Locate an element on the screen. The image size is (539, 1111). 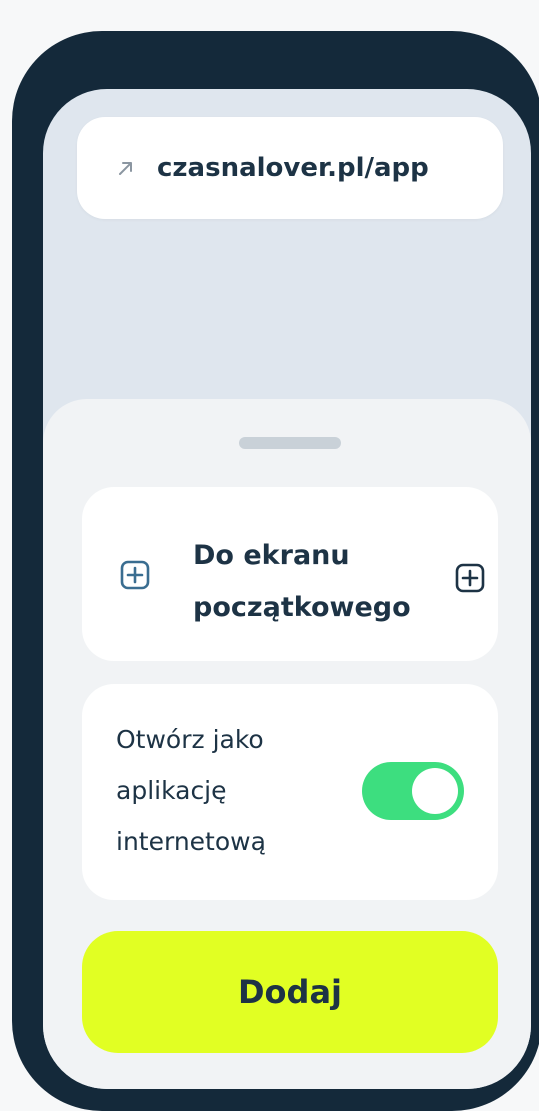
web-app-option-label: Otwórz jako aplikację internetową is located at coordinates (191, 790).